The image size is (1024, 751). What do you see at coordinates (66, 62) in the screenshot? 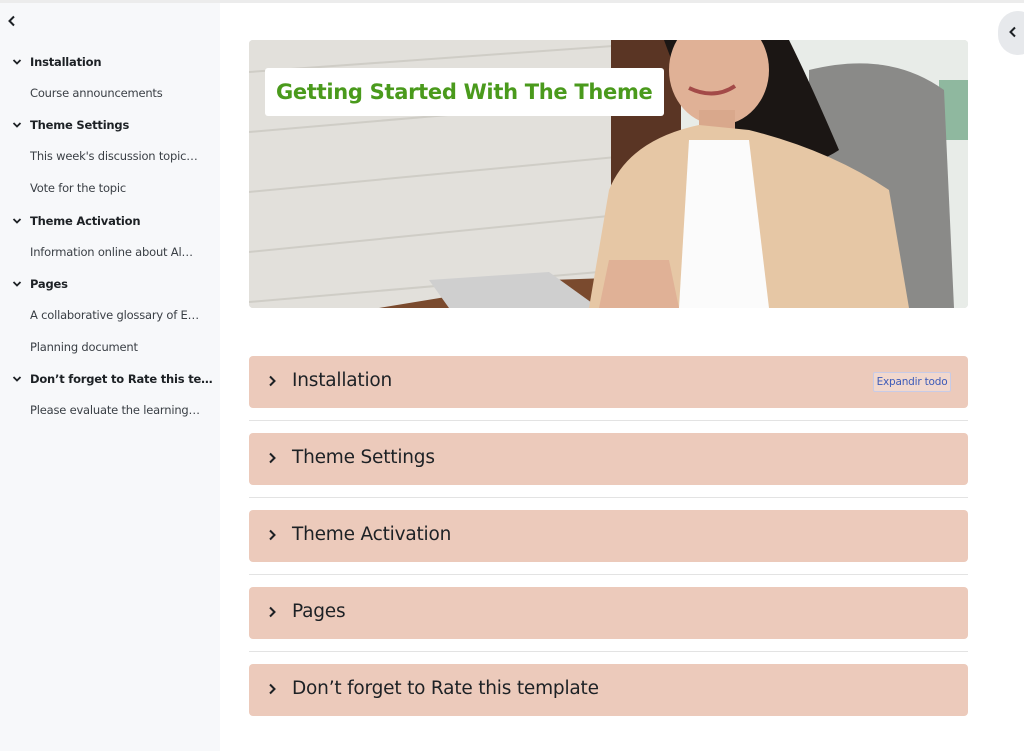
I see `sidebar-section-label: Installation` at bounding box center [66, 62].